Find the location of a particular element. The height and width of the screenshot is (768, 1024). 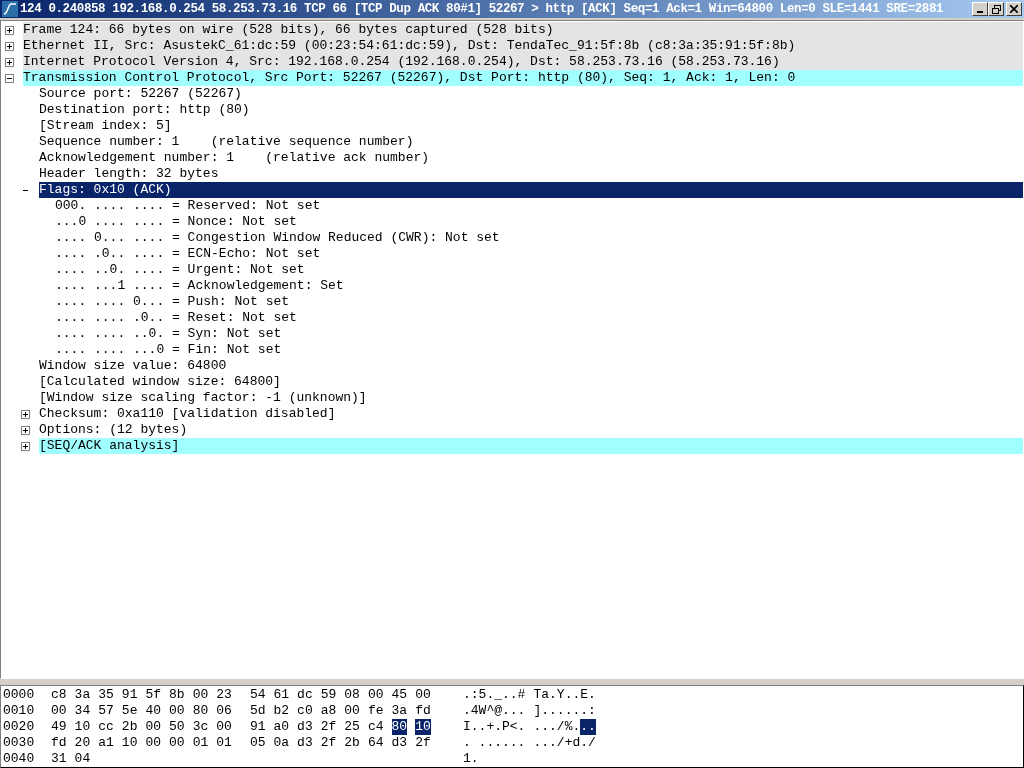

app-icon is located at coordinates (10, 9).